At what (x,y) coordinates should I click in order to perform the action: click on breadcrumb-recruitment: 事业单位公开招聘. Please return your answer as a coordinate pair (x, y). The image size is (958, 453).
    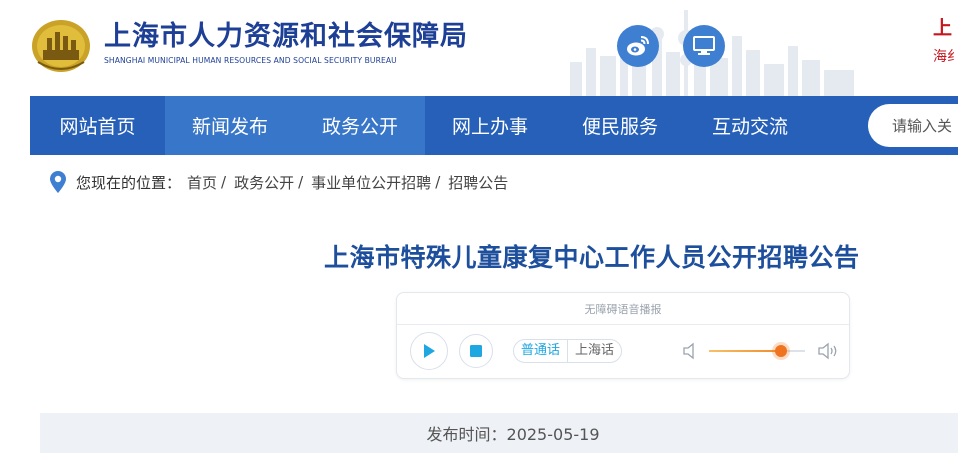
    Looking at the image, I should click on (371, 182).